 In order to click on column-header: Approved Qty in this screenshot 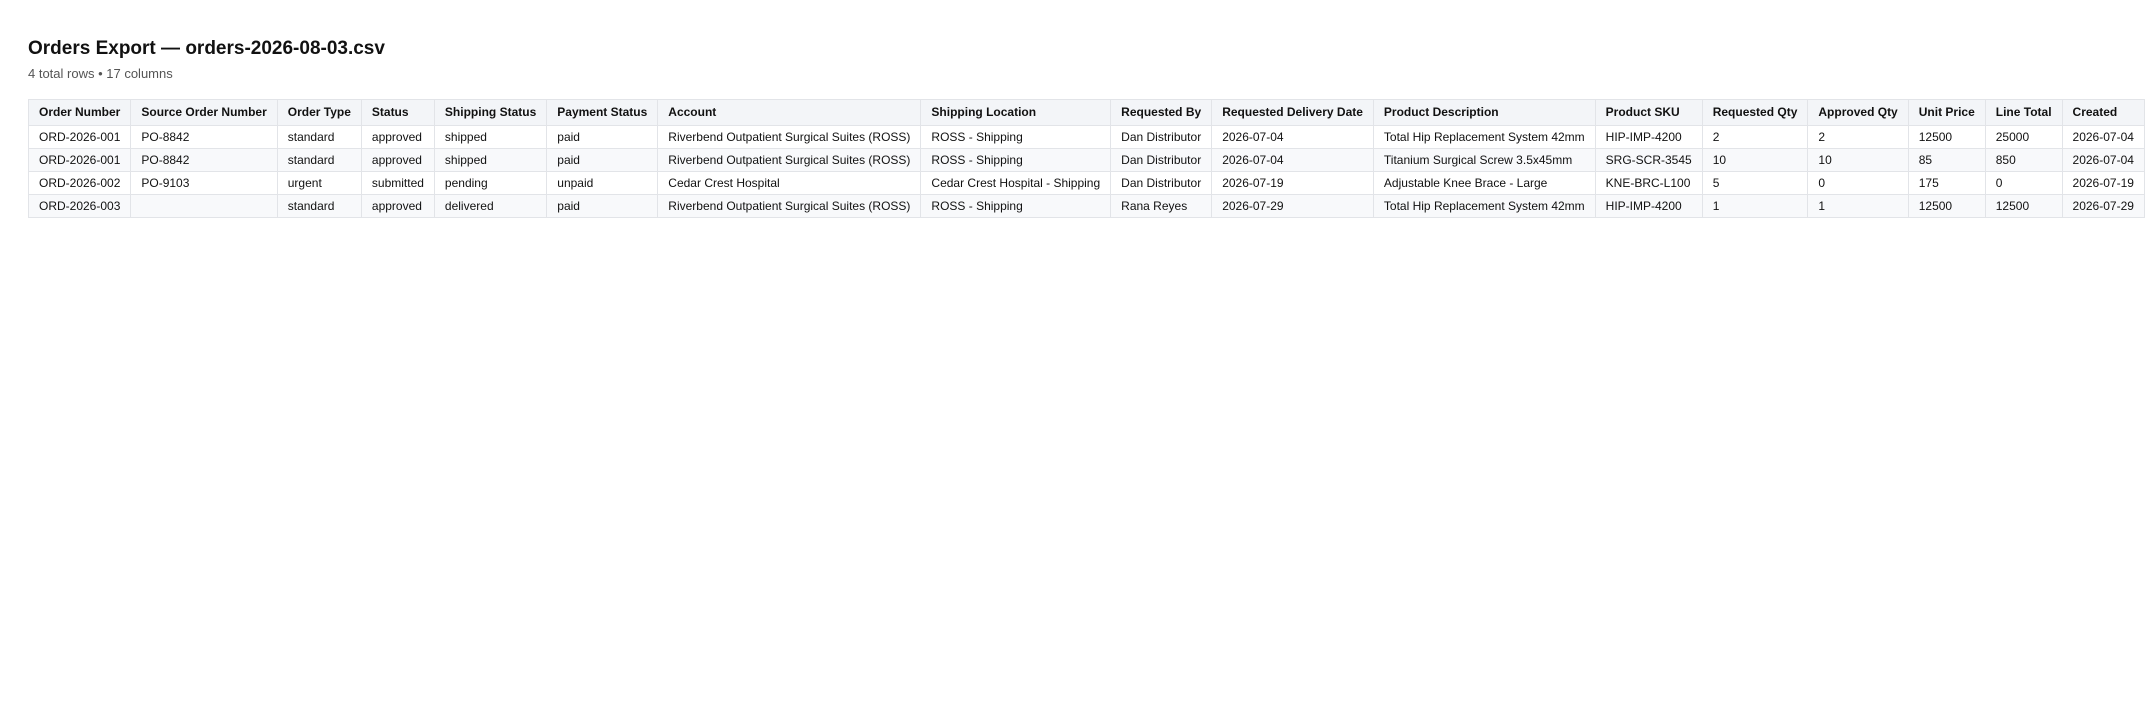, I will do `click(1858, 112)`.